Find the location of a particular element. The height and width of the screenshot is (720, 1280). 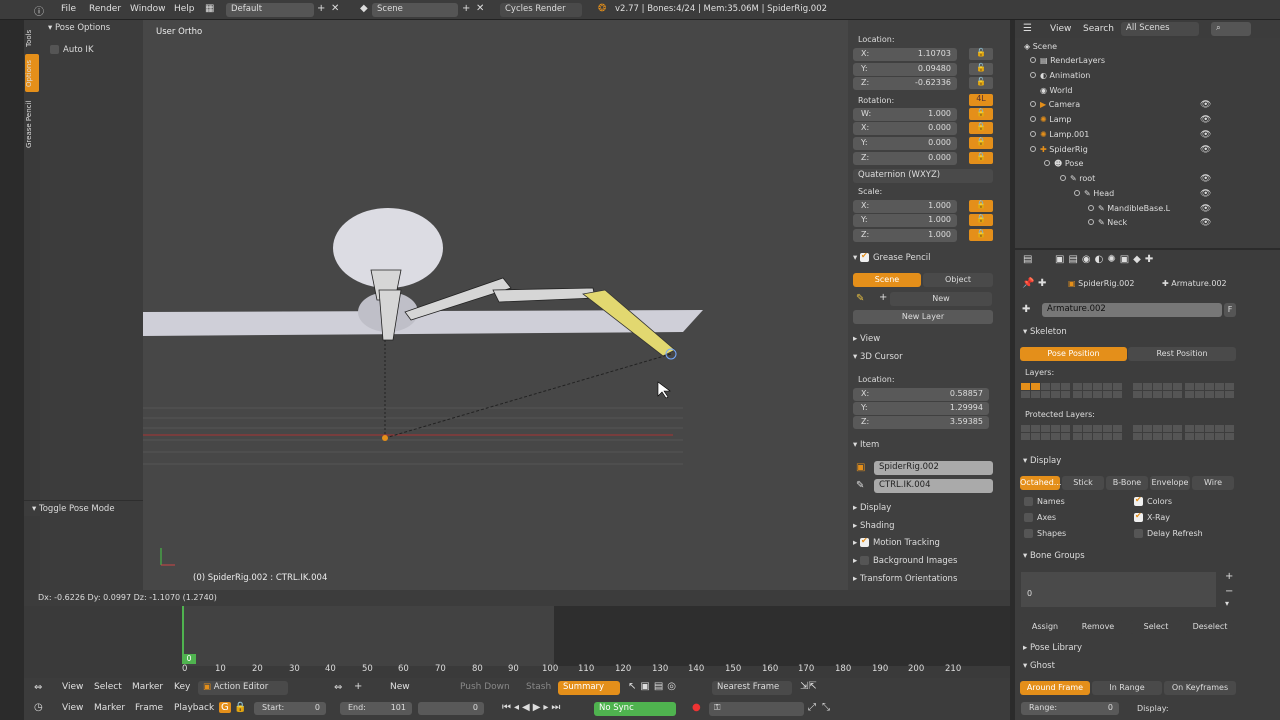

outliner-item-renderlayers: ▤ RenderLayers is located at coordinates (1067, 61).